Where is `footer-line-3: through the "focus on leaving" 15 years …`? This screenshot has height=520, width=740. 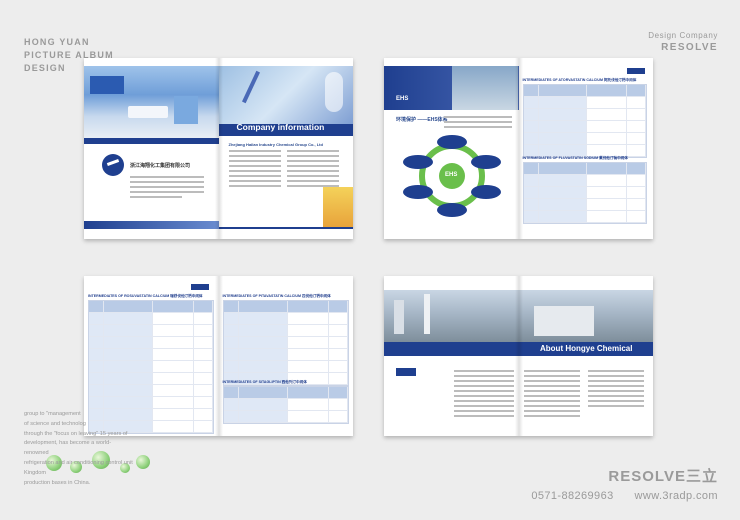 footer-line-3: through the "focus on leaving" 15 years … is located at coordinates (76, 433).